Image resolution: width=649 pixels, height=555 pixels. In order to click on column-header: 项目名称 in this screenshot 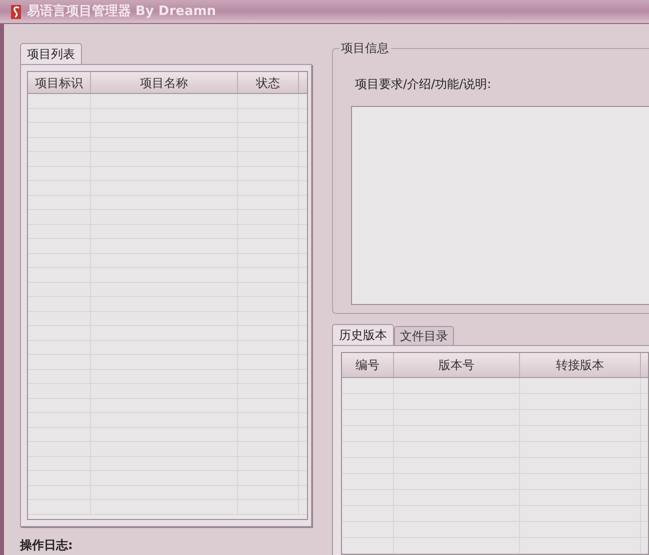, I will do `click(164, 83)`.